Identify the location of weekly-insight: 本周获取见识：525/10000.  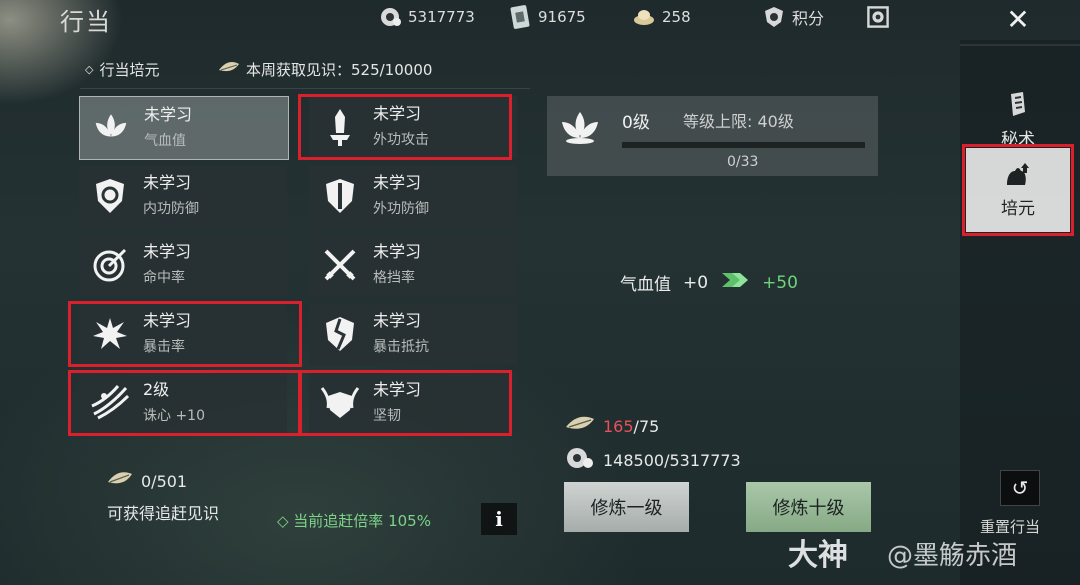
(325, 69).